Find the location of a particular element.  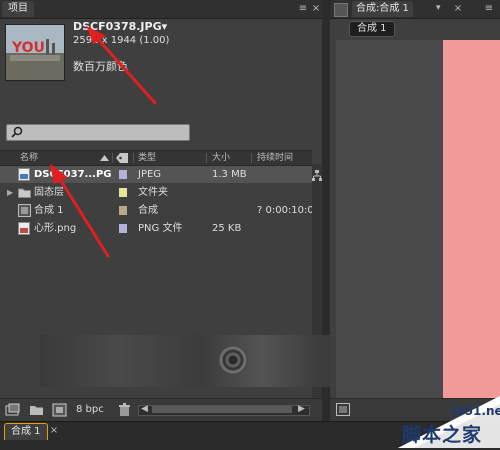

selected-file-name: DSCF0378.JPG▾ is located at coordinates (120, 26).